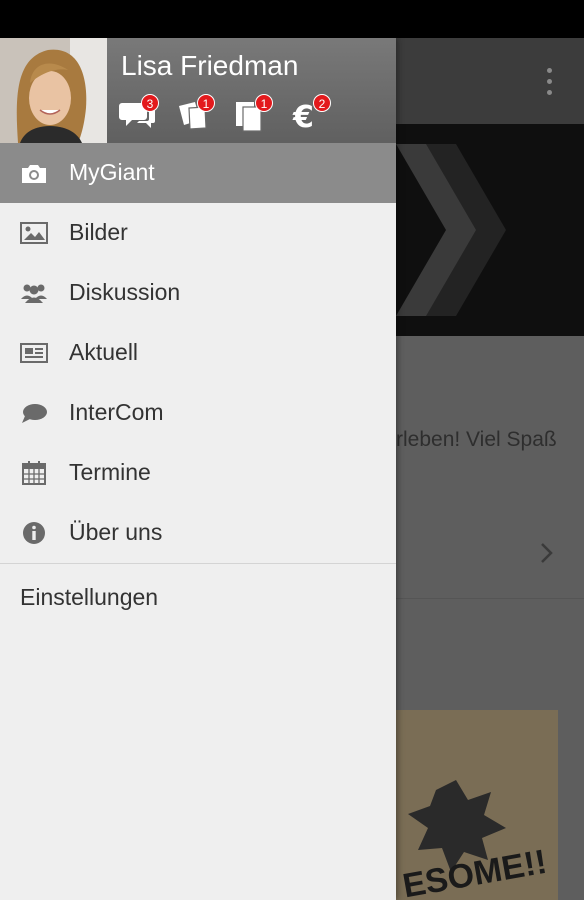 This screenshot has width=584, height=900. Describe the element at coordinates (125, 292) in the screenshot. I see `menu-item-label: Diskussion` at that location.